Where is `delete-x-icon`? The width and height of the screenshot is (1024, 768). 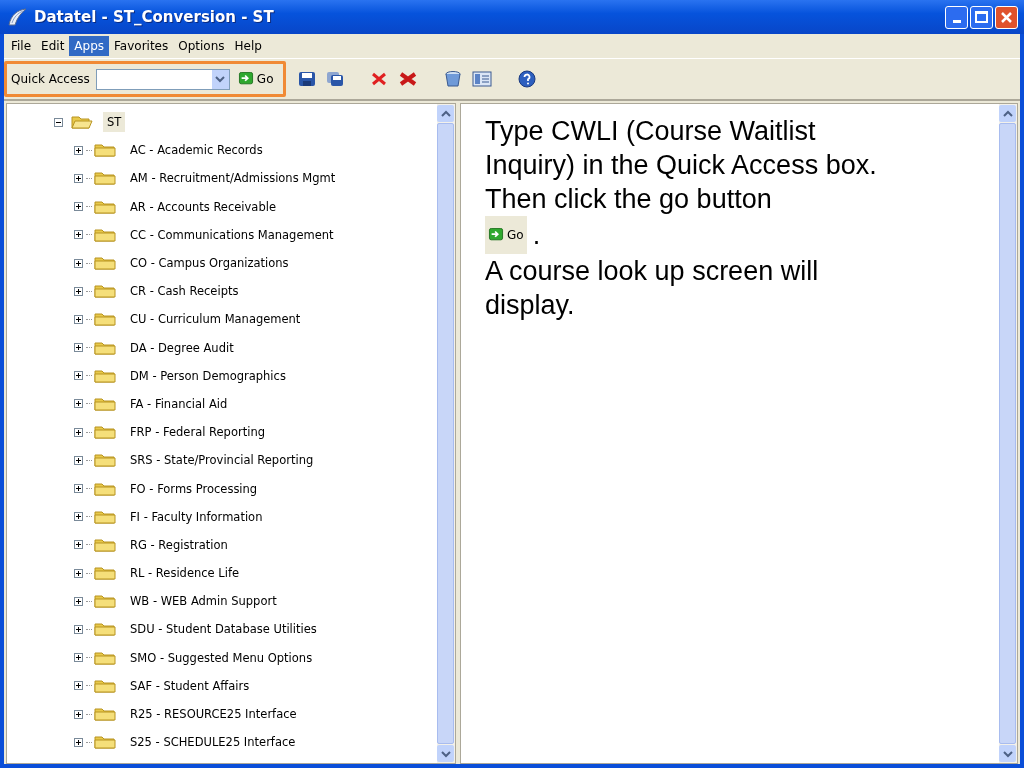 delete-x-icon is located at coordinates (408, 79).